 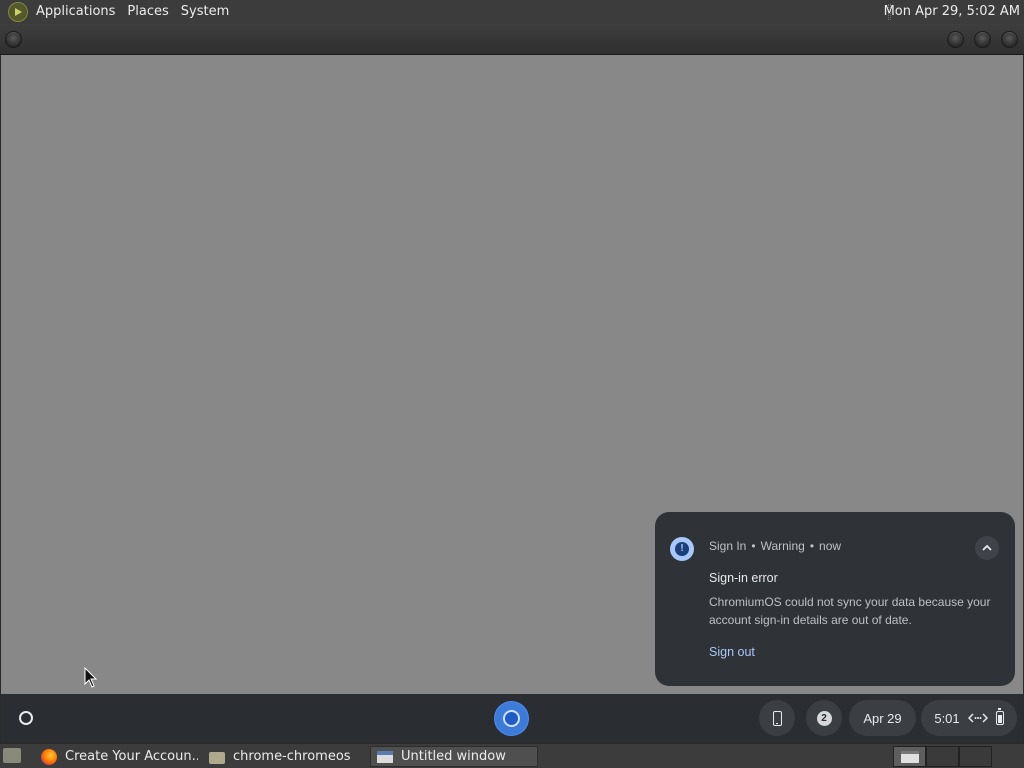 I want to click on shelf-time: 5:01, so click(x=947, y=718).